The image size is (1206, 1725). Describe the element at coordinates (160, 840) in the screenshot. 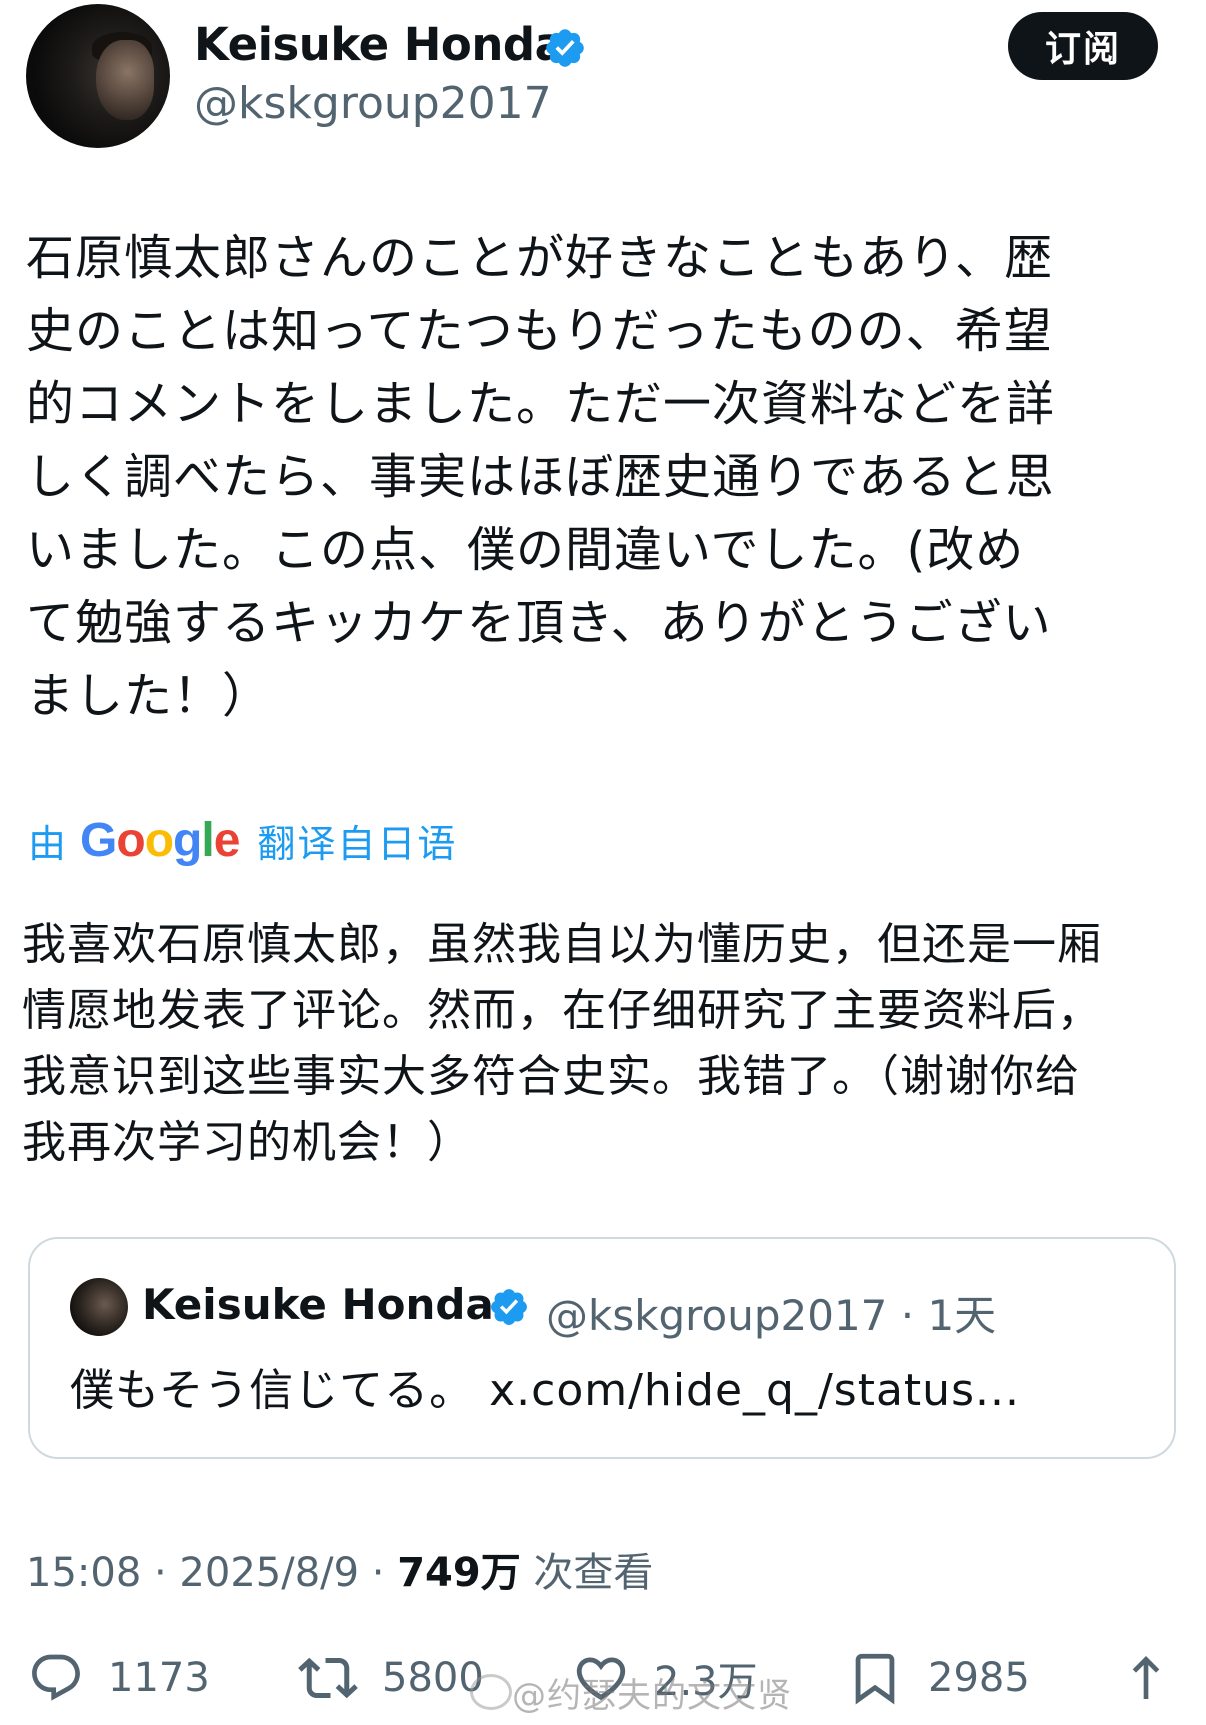

I see `google-logo: Google` at that location.